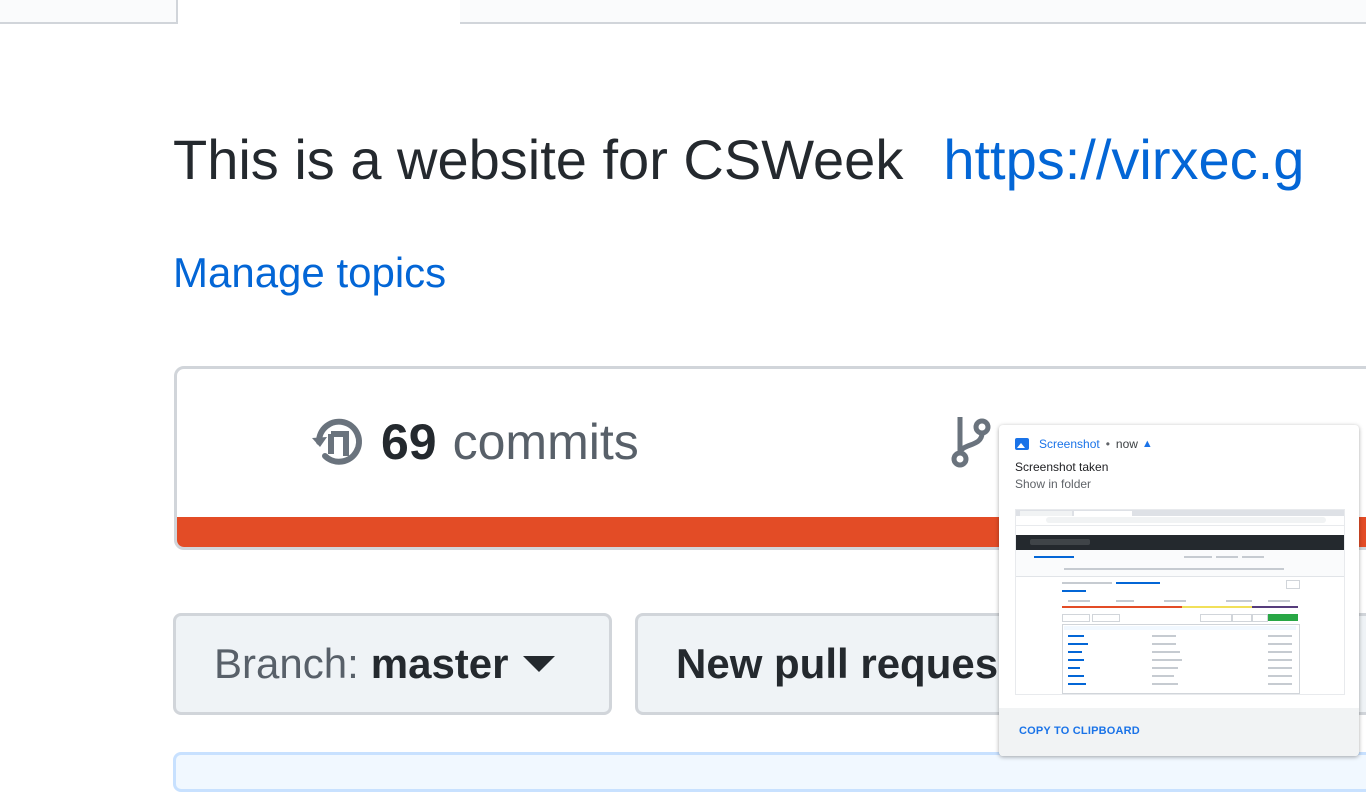 Image resolution: width=1366 pixels, height=792 pixels. Describe the element at coordinates (1174, 569) in the screenshot. I see `thumb-repo-tabs` at that location.